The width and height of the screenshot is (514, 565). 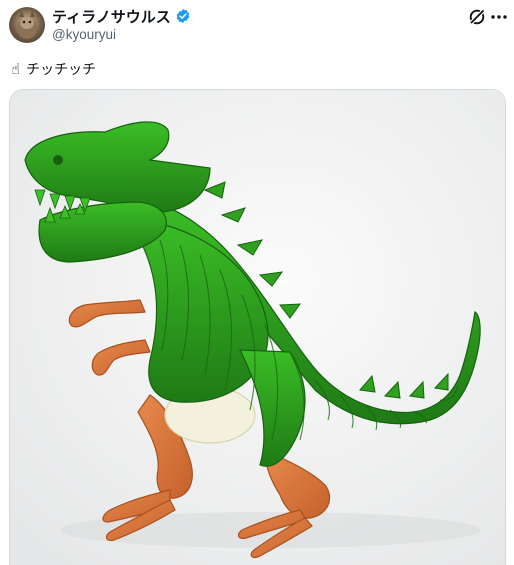 What do you see at coordinates (84, 34) in the screenshot?
I see `author-handle: @kyouryui` at bounding box center [84, 34].